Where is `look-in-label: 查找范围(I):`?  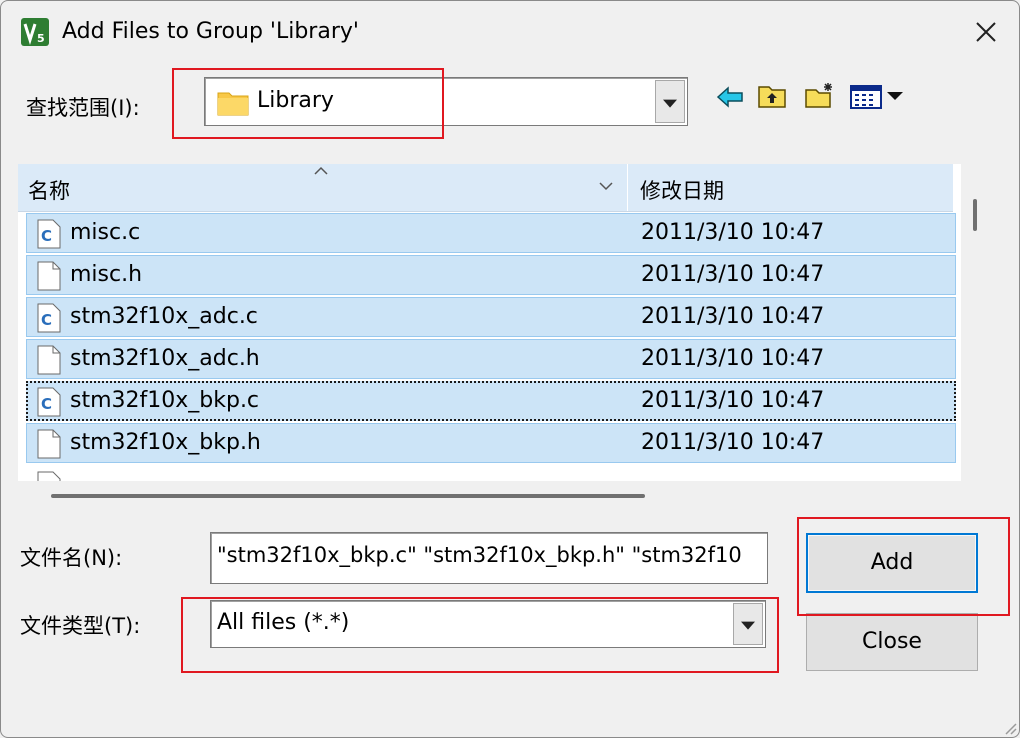 look-in-label: 查找范围(I): is located at coordinates (83, 108).